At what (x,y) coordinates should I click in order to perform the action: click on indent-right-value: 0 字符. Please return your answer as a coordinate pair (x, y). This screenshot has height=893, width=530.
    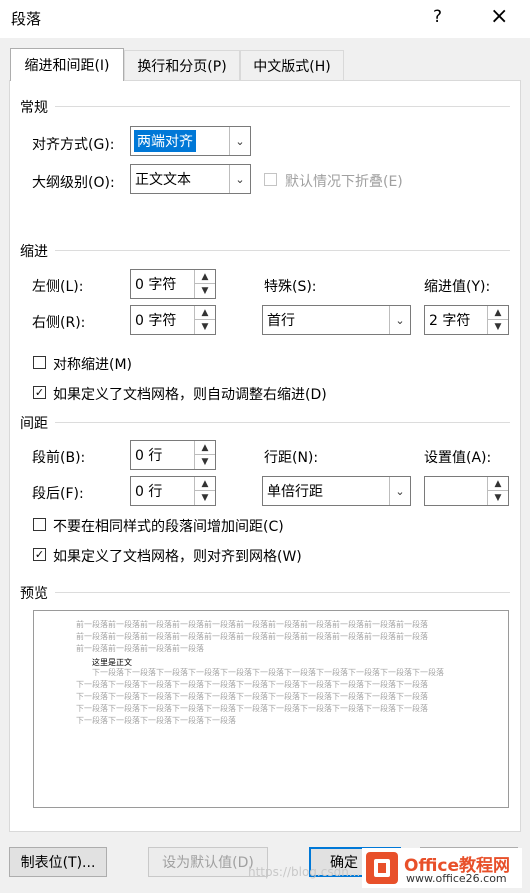
    Looking at the image, I should click on (156, 321).